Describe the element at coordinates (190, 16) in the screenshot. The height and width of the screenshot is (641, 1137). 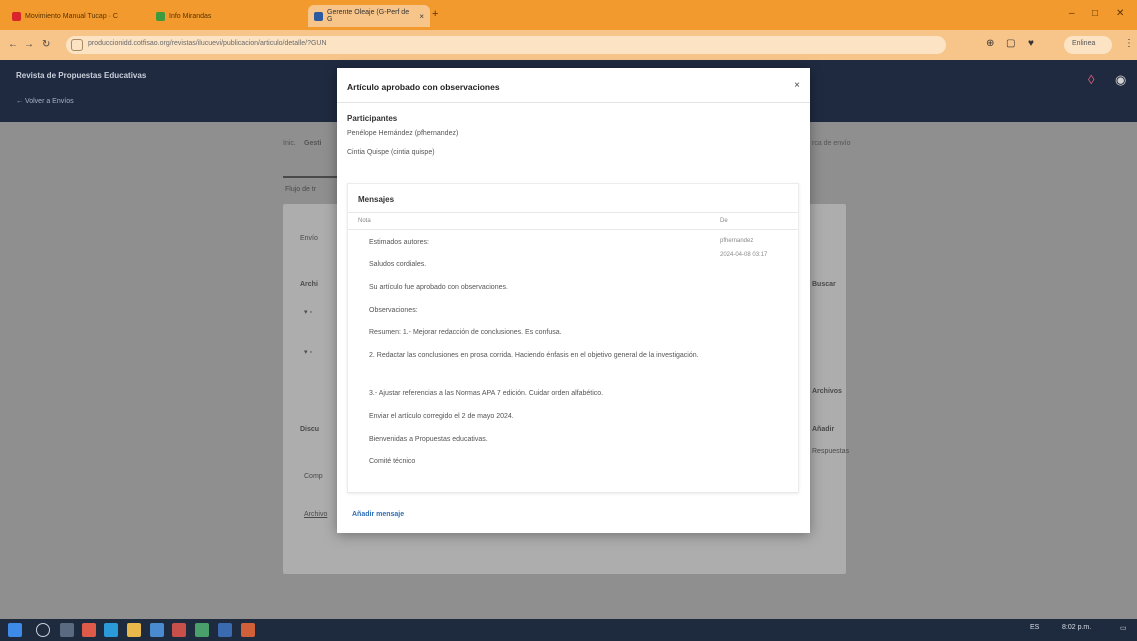
I see `tab-label: Info Mirandas` at that location.